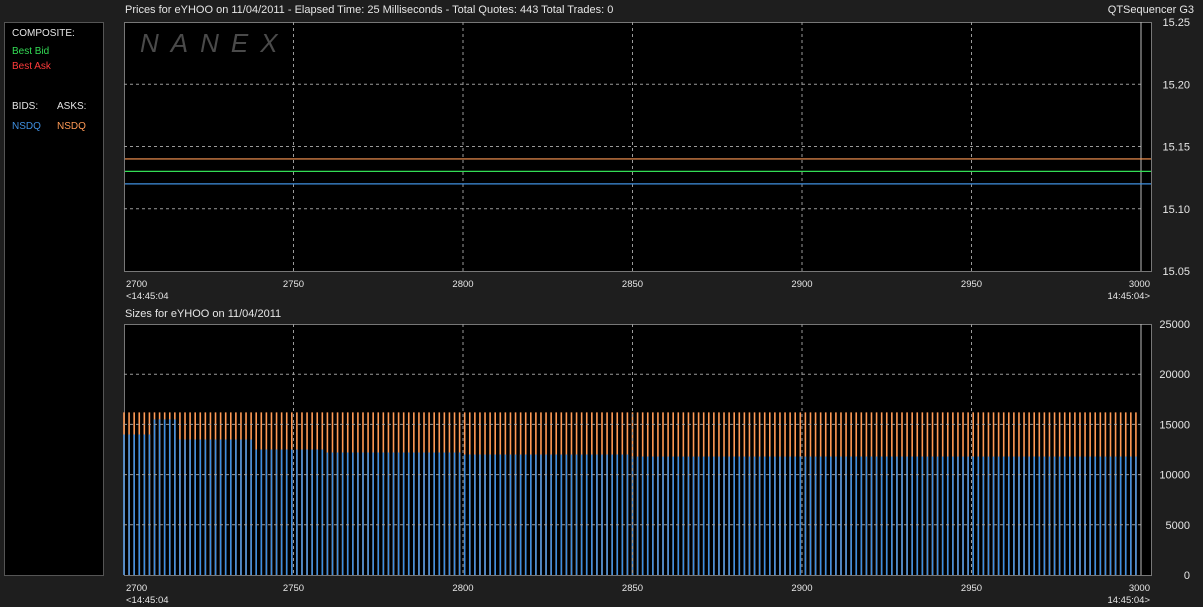 The image size is (1203, 607). I want to click on size-x-tick-label: 2950, so click(971, 588).